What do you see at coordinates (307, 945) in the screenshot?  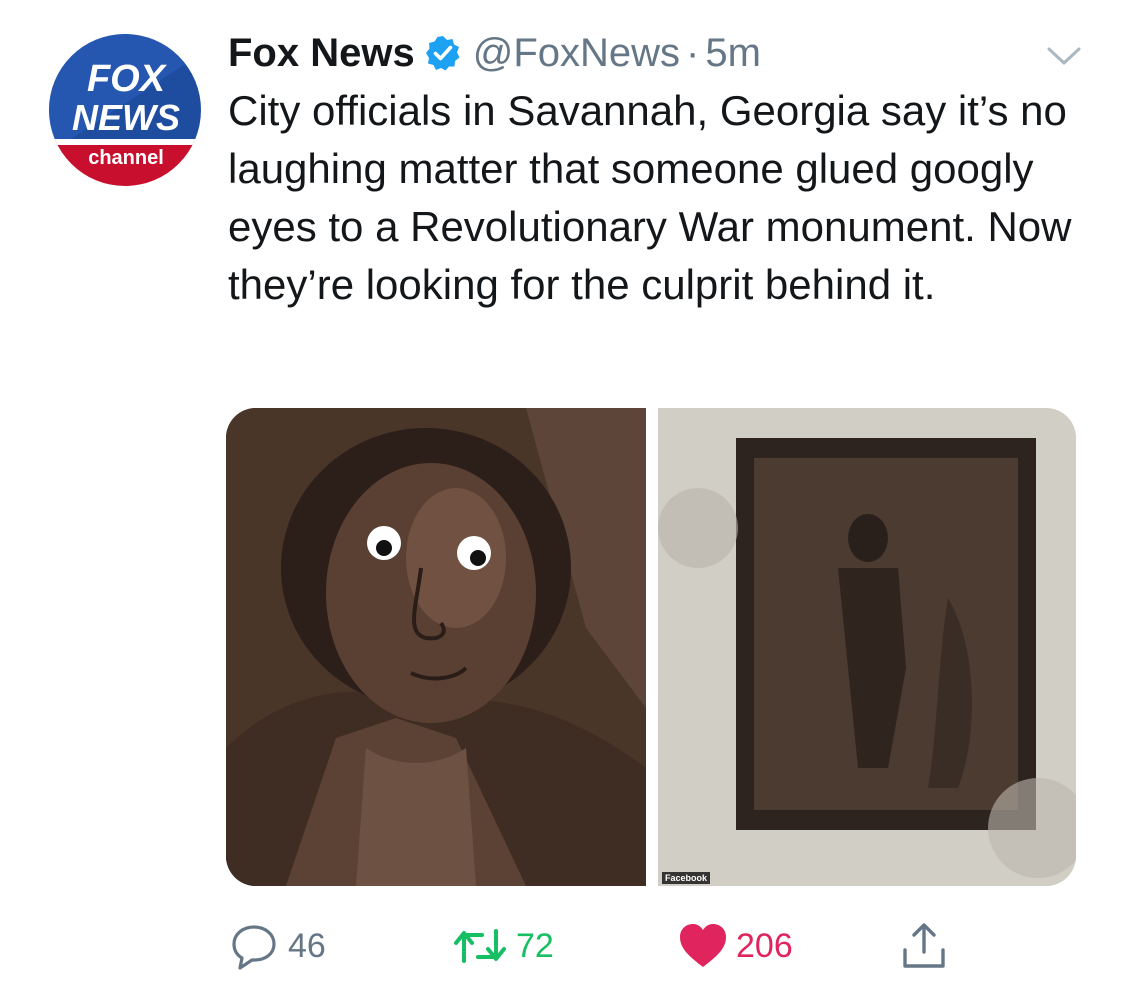 I see `reply-count: 46` at bounding box center [307, 945].